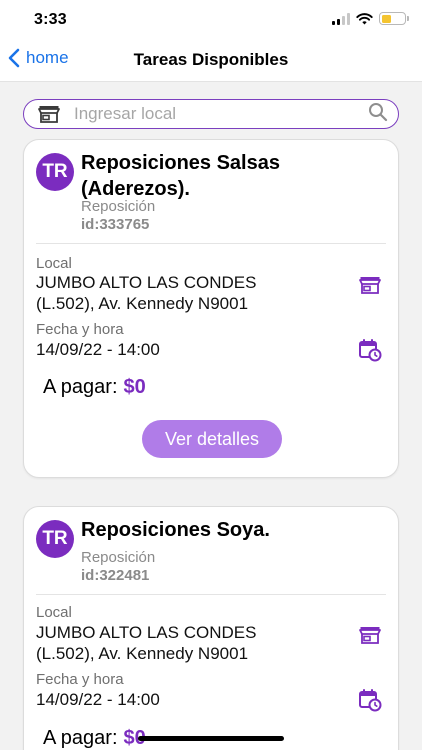  I want to click on navigation-bar: home Tareas Disponibles, so click(211, 60).